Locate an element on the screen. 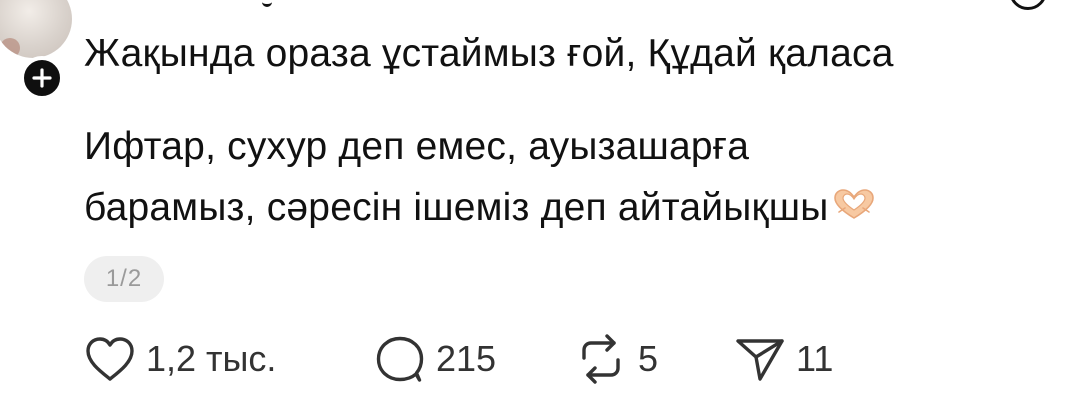 The width and height of the screenshot is (1073, 407). share-count: 11 is located at coordinates (815, 358).